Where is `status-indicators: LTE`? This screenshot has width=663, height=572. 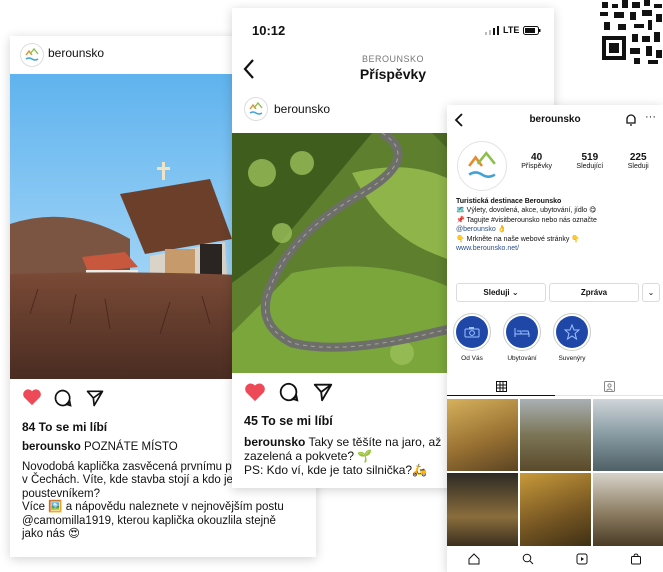
status-indicators: LTE is located at coordinates (513, 30).